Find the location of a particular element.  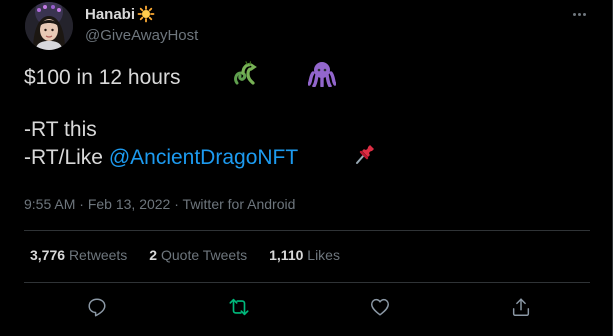

author-block: Hanabi @GiveAwayHost is located at coordinates (141, 24).